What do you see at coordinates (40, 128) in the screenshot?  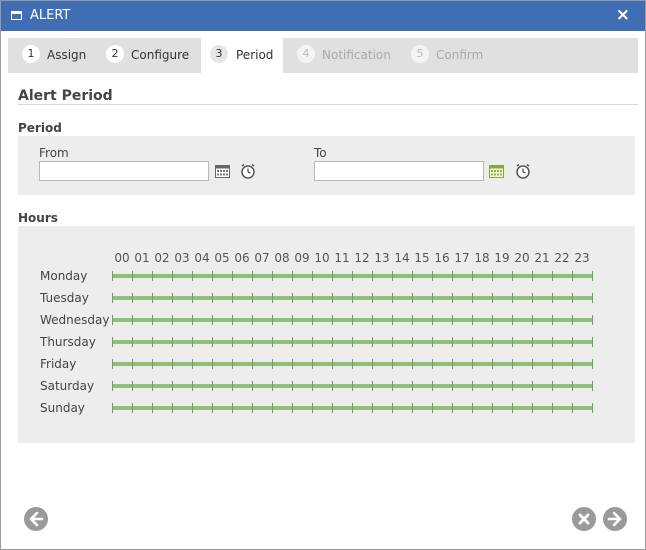 I see `period-label: Period` at bounding box center [40, 128].